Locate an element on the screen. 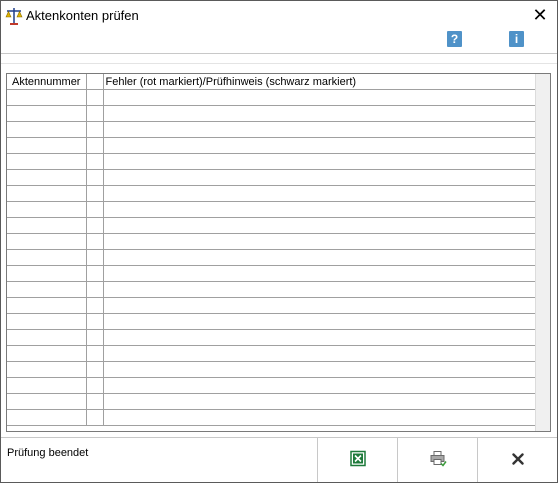 The image size is (558, 483). column-header-aktennummer: Aktennummer is located at coordinates (47, 82).